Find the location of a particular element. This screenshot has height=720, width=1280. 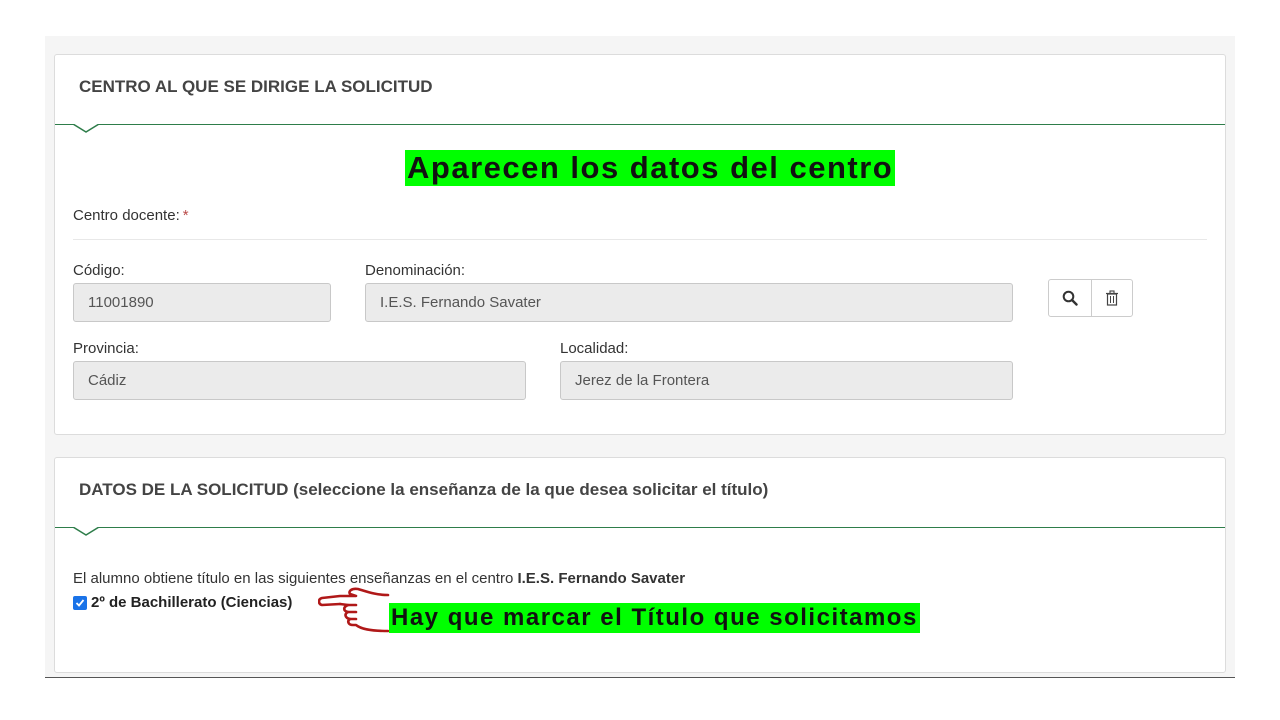

denominacion-field: I.E.S. Fernando Savater is located at coordinates (689, 302).